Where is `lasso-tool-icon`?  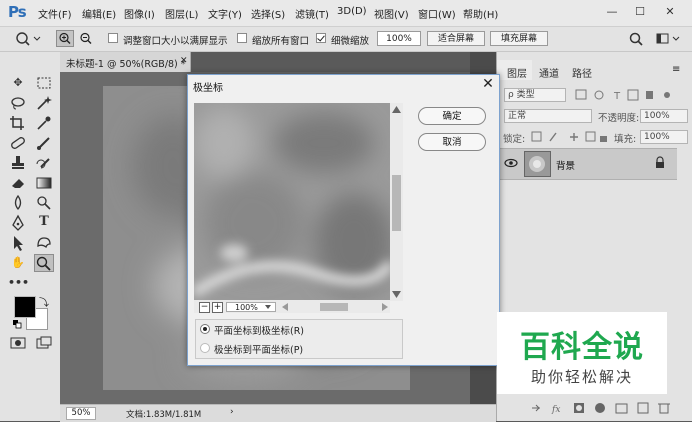 lasso-tool-icon is located at coordinates (18, 103).